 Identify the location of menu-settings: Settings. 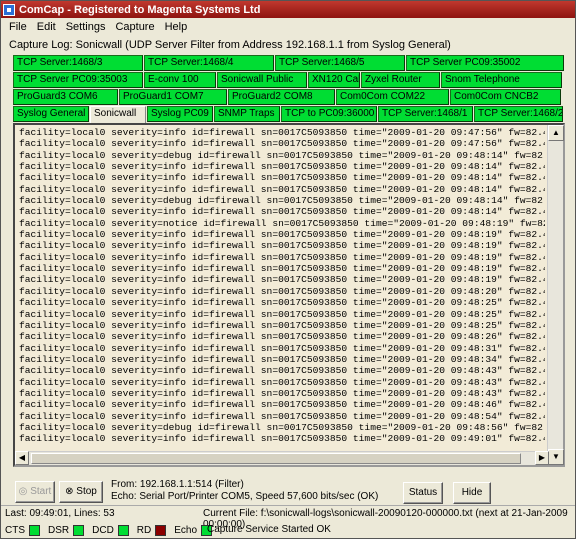
(87, 27).